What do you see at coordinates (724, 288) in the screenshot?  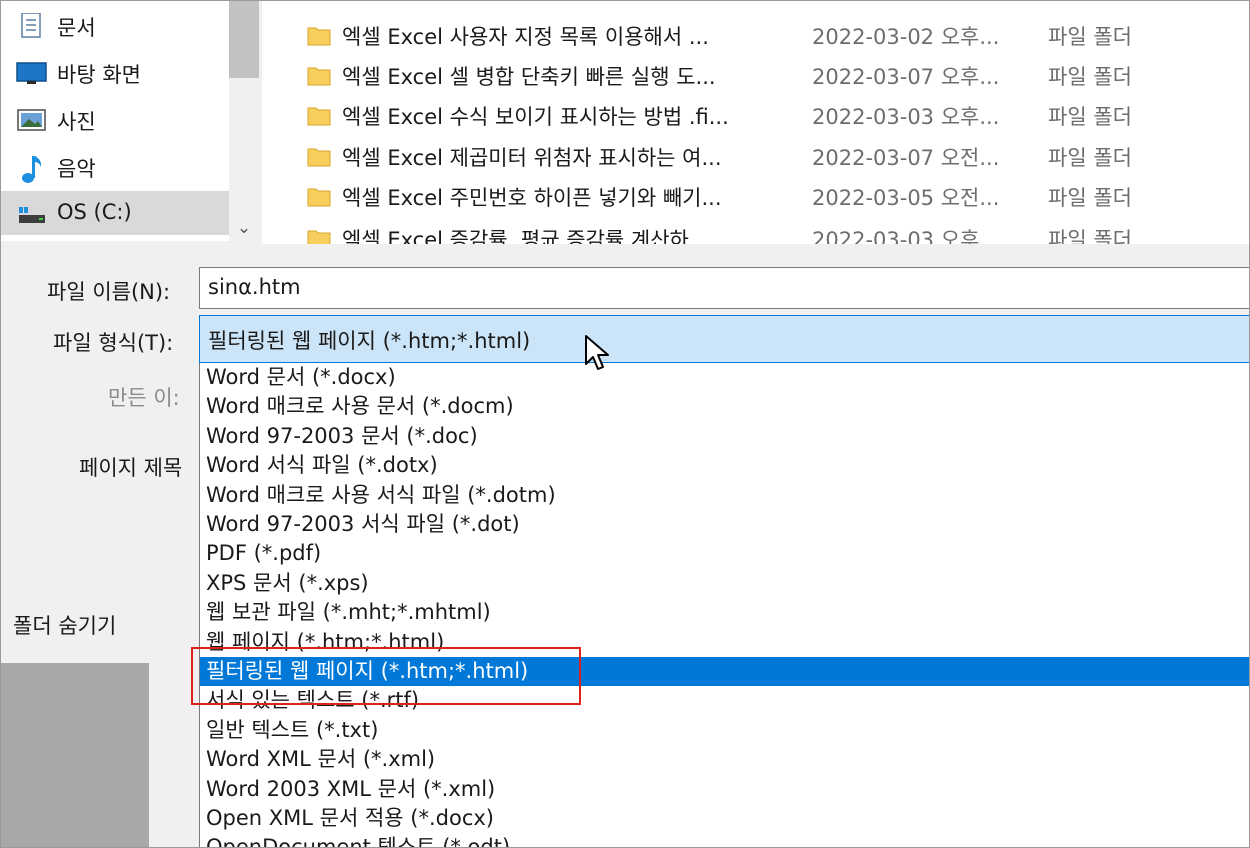 I see `filename-field: sinα.htm` at bounding box center [724, 288].